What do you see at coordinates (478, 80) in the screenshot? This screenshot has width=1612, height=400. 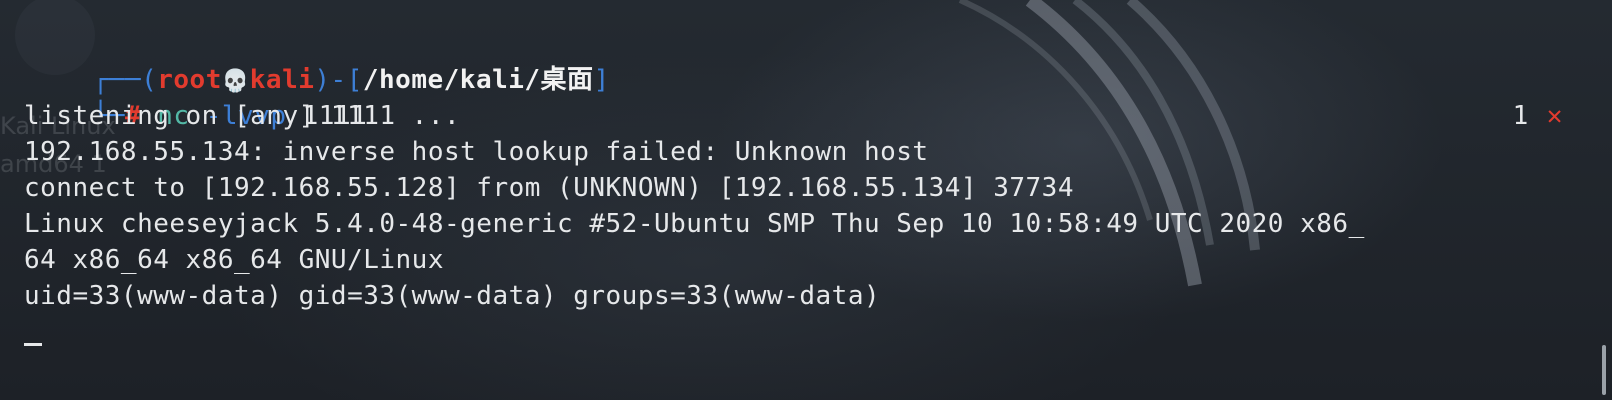 I see `prompt-path: /home/kali/桌面` at bounding box center [478, 80].